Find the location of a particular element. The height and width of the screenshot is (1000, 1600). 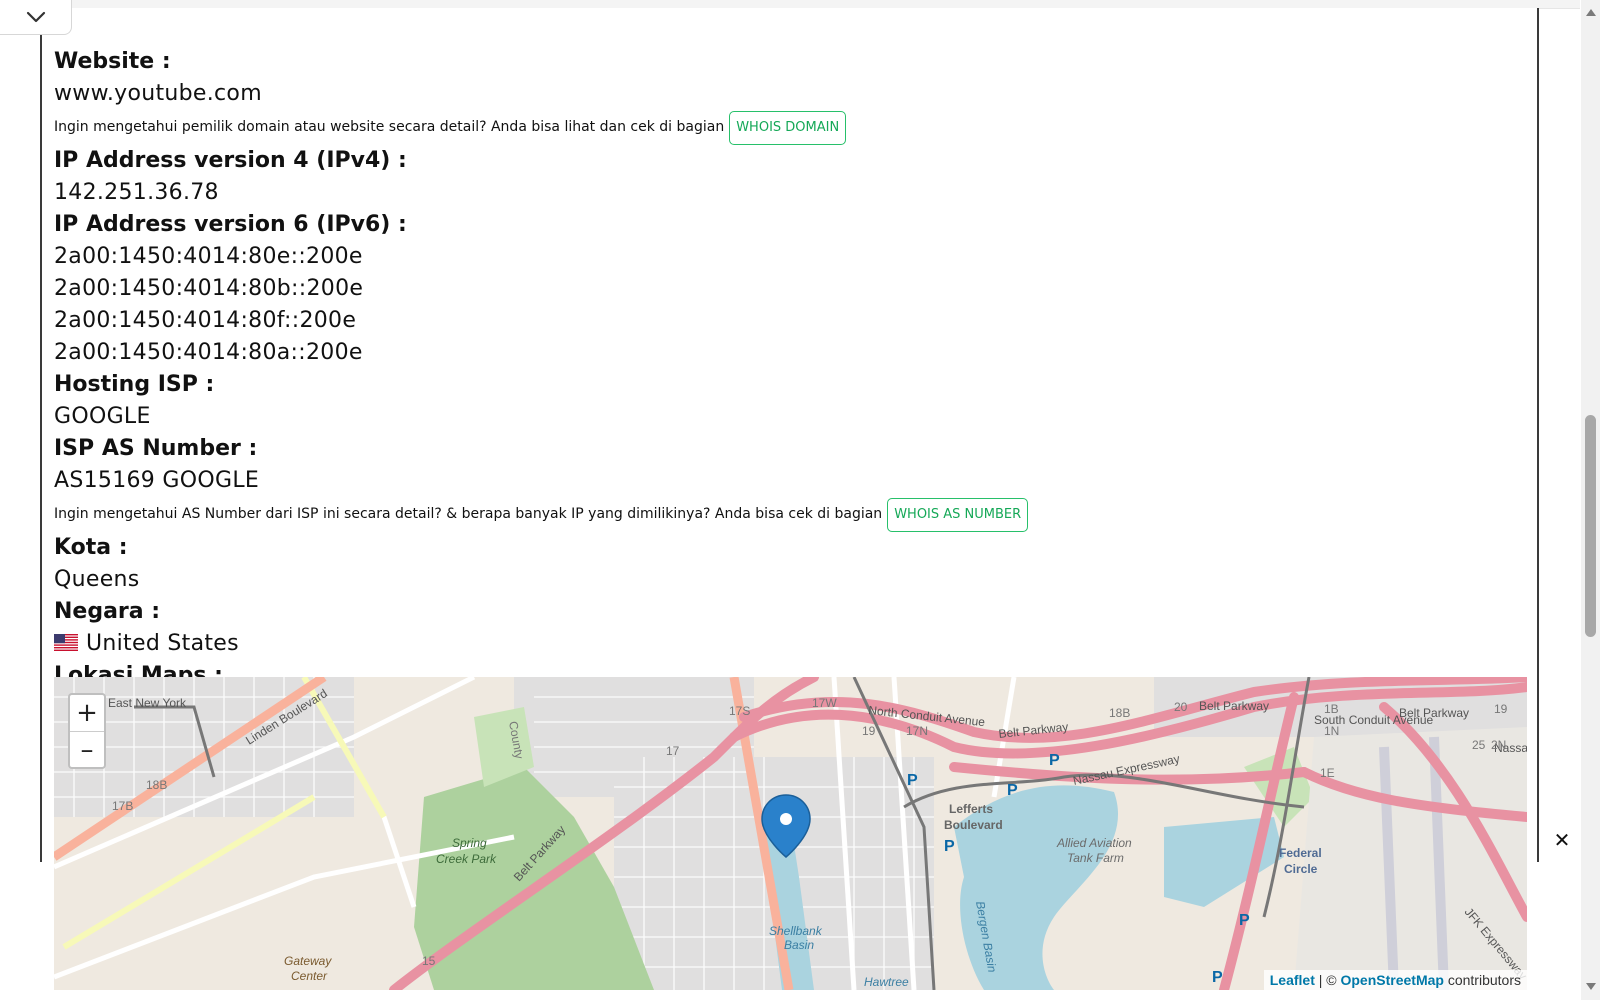

svg-text: 15 is located at coordinates (429, 961).